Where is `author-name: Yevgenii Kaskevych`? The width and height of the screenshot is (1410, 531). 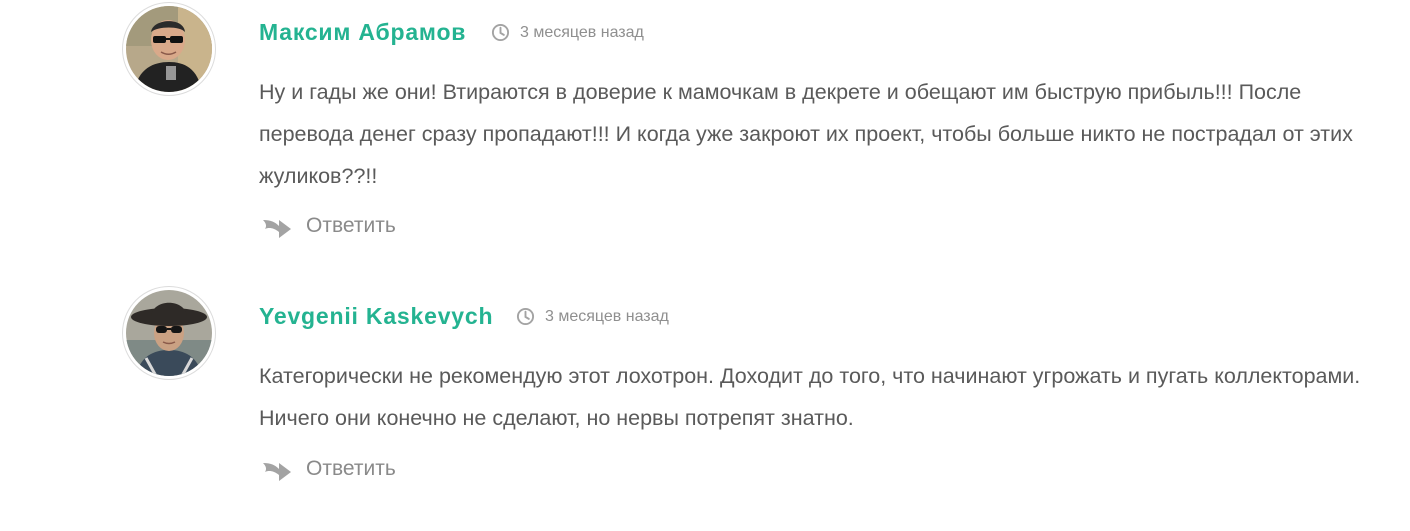 author-name: Yevgenii Kaskevych is located at coordinates (376, 316).